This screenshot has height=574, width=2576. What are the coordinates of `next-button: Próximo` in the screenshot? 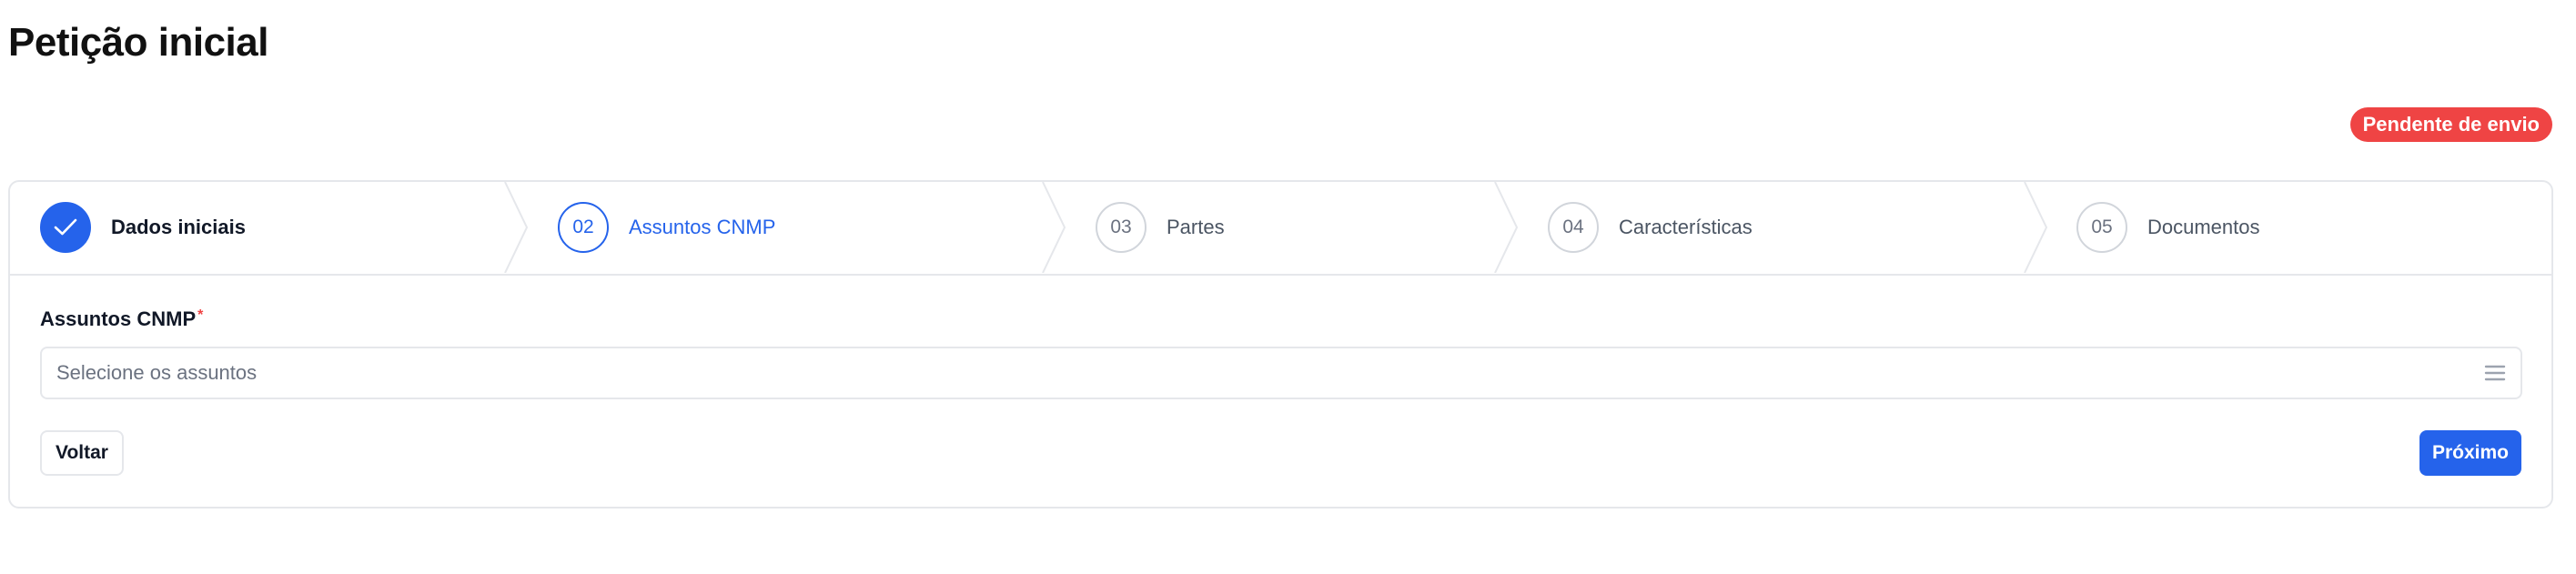 It's located at (2470, 453).